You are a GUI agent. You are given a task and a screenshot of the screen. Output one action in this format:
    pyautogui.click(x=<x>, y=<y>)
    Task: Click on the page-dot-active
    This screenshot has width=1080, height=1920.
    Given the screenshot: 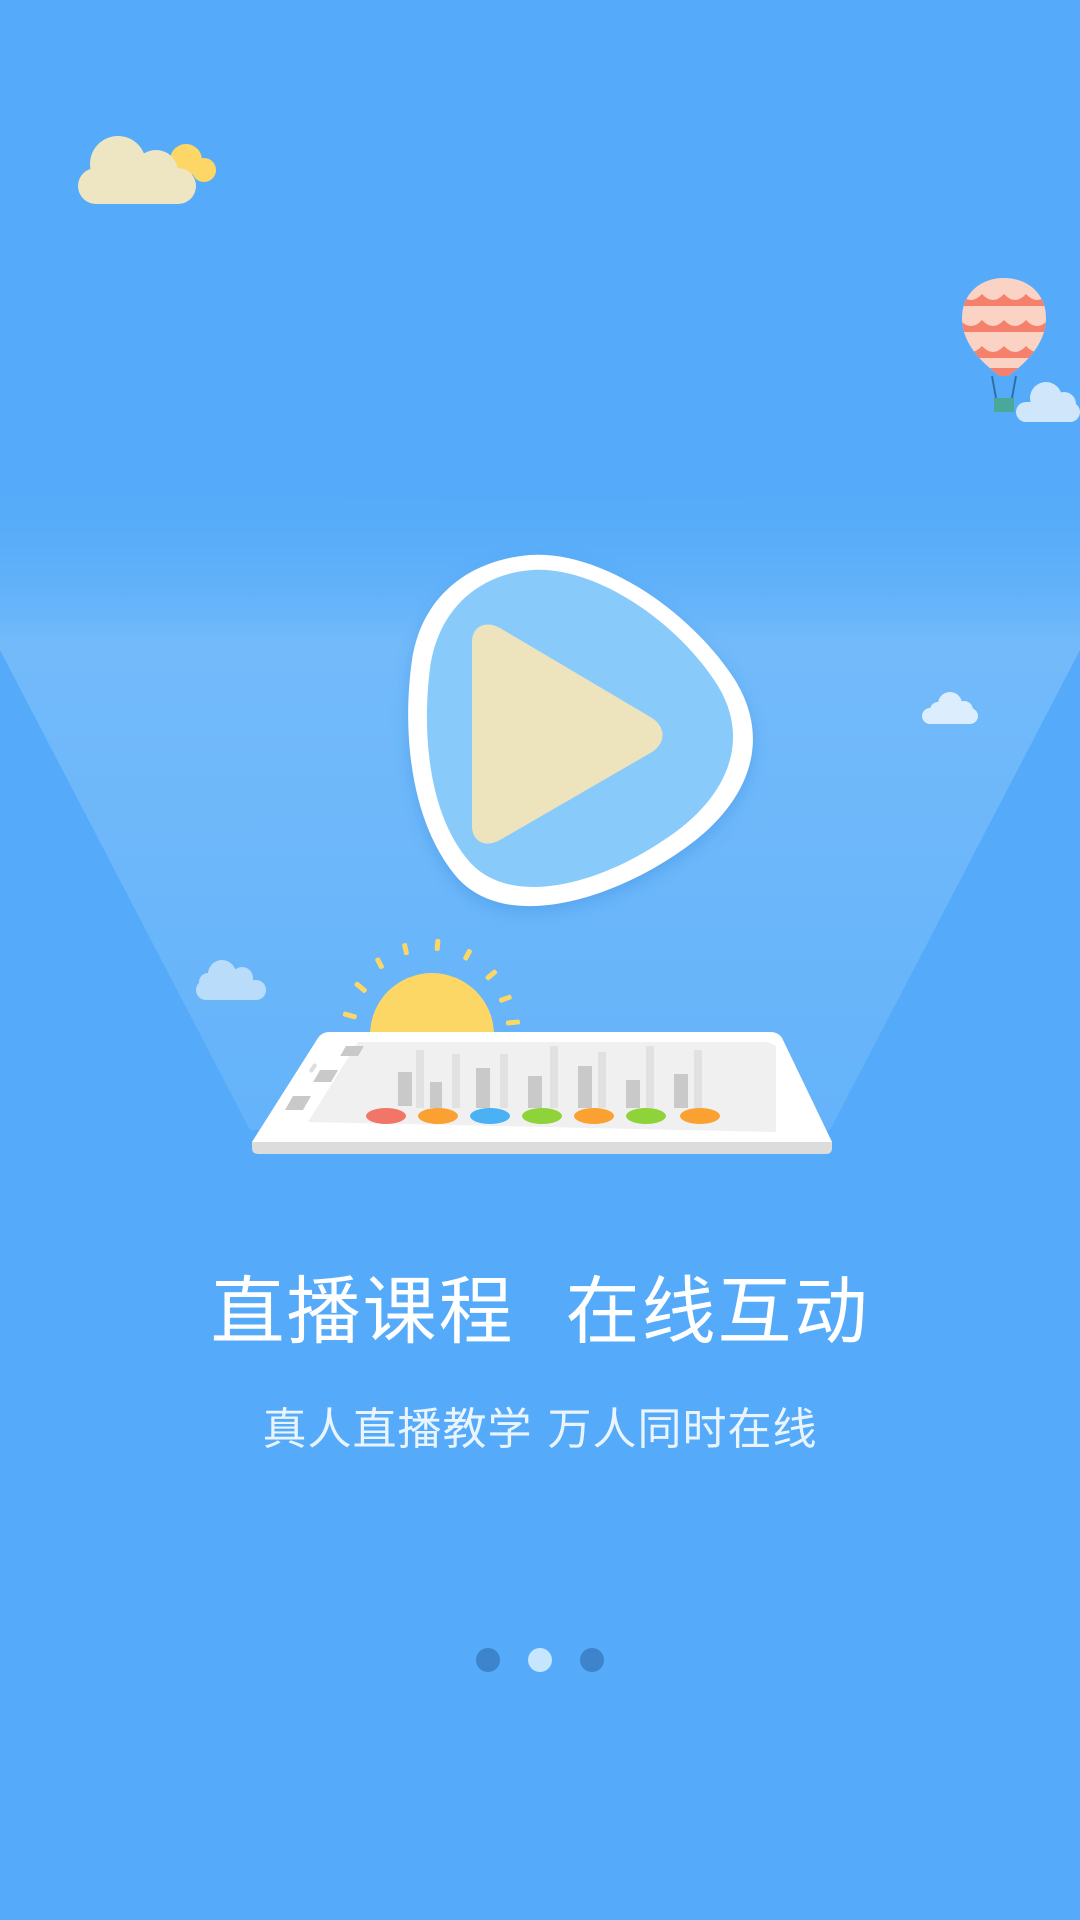 What is the action you would take?
    pyautogui.click(x=540, y=1660)
    